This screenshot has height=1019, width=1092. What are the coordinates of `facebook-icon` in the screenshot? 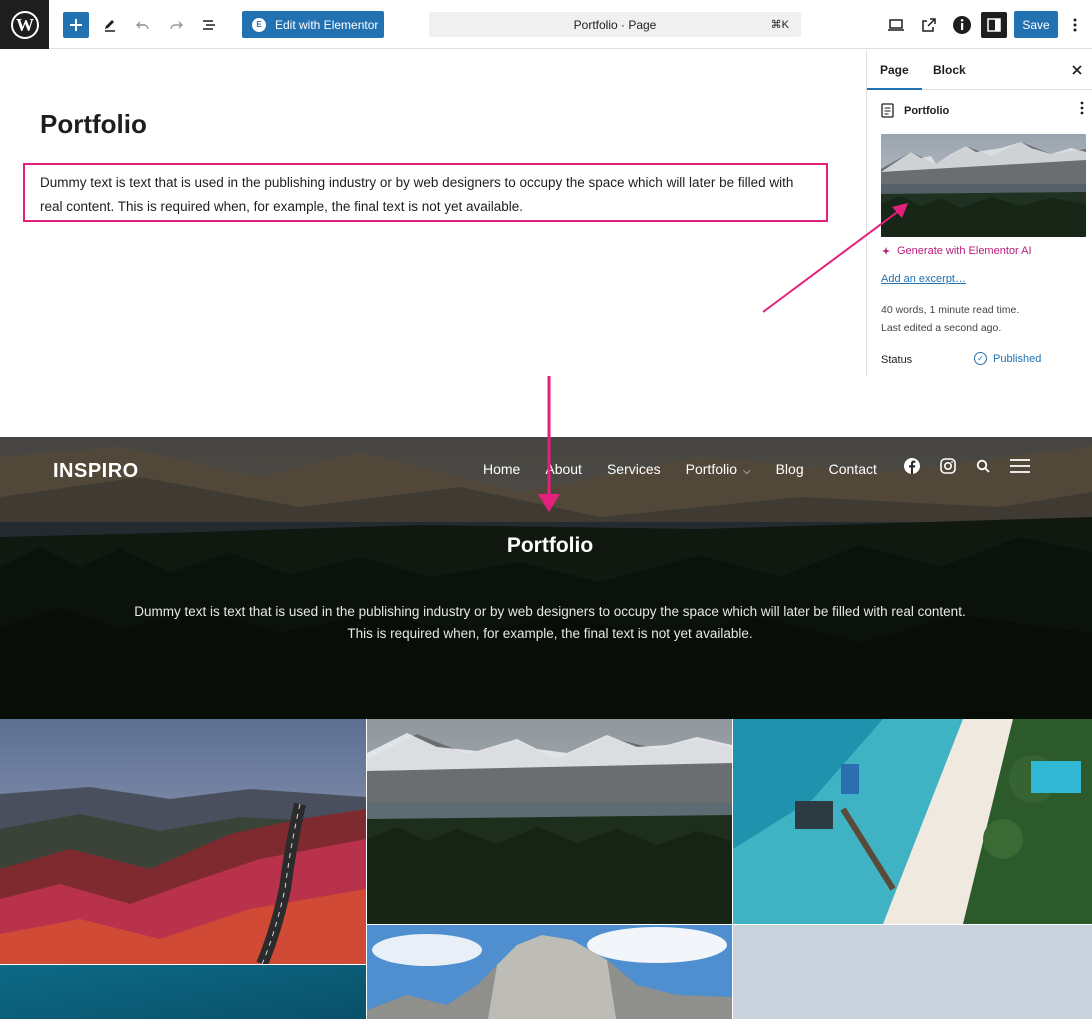 It's located at (912, 466).